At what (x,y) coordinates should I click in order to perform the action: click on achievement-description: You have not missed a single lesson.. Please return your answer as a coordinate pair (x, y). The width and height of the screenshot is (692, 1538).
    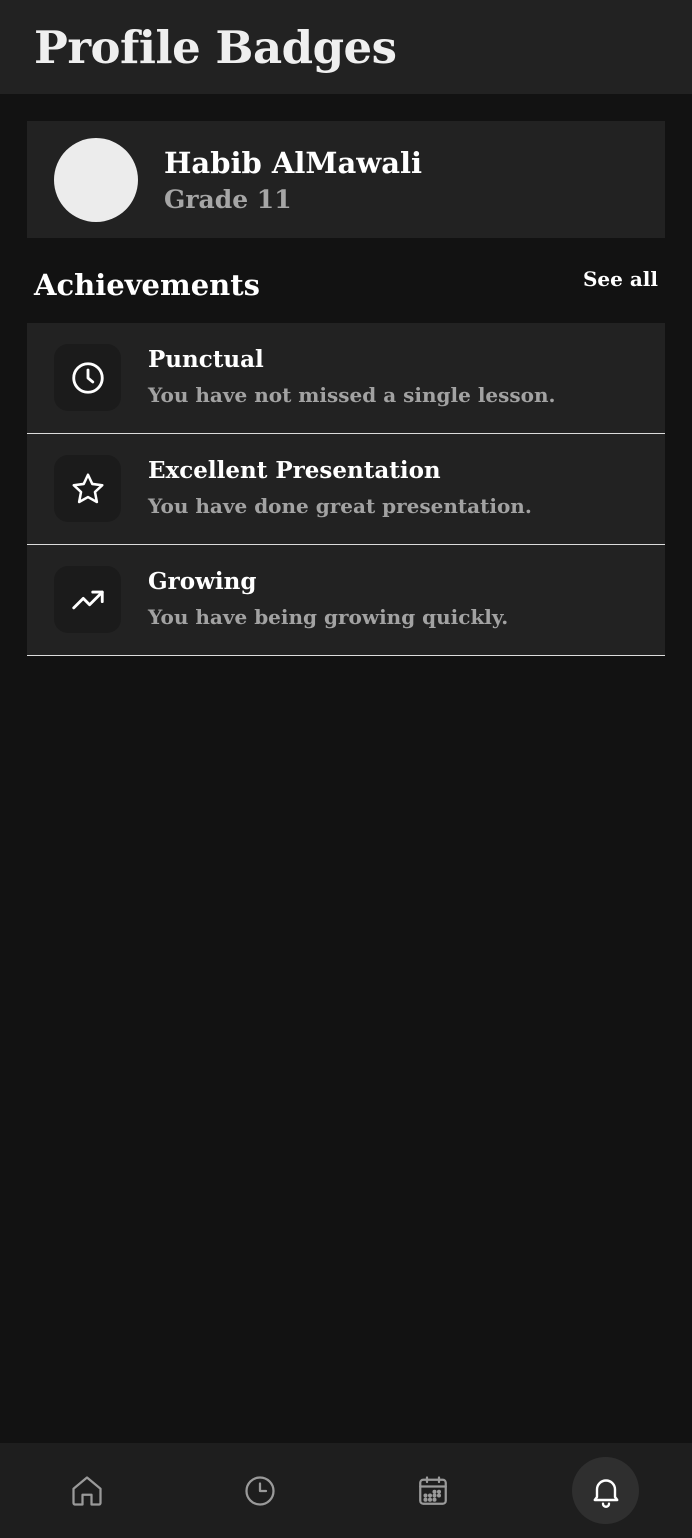
    Looking at the image, I should click on (352, 395).